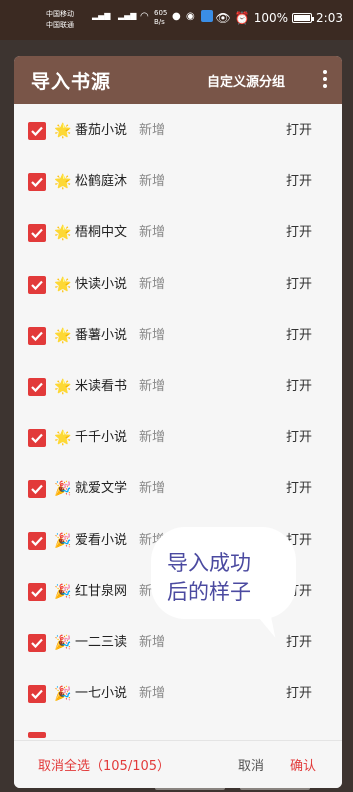  What do you see at coordinates (101, 489) in the screenshot?
I see `source-name: 就爱文学` at bounding box center [101, 489].